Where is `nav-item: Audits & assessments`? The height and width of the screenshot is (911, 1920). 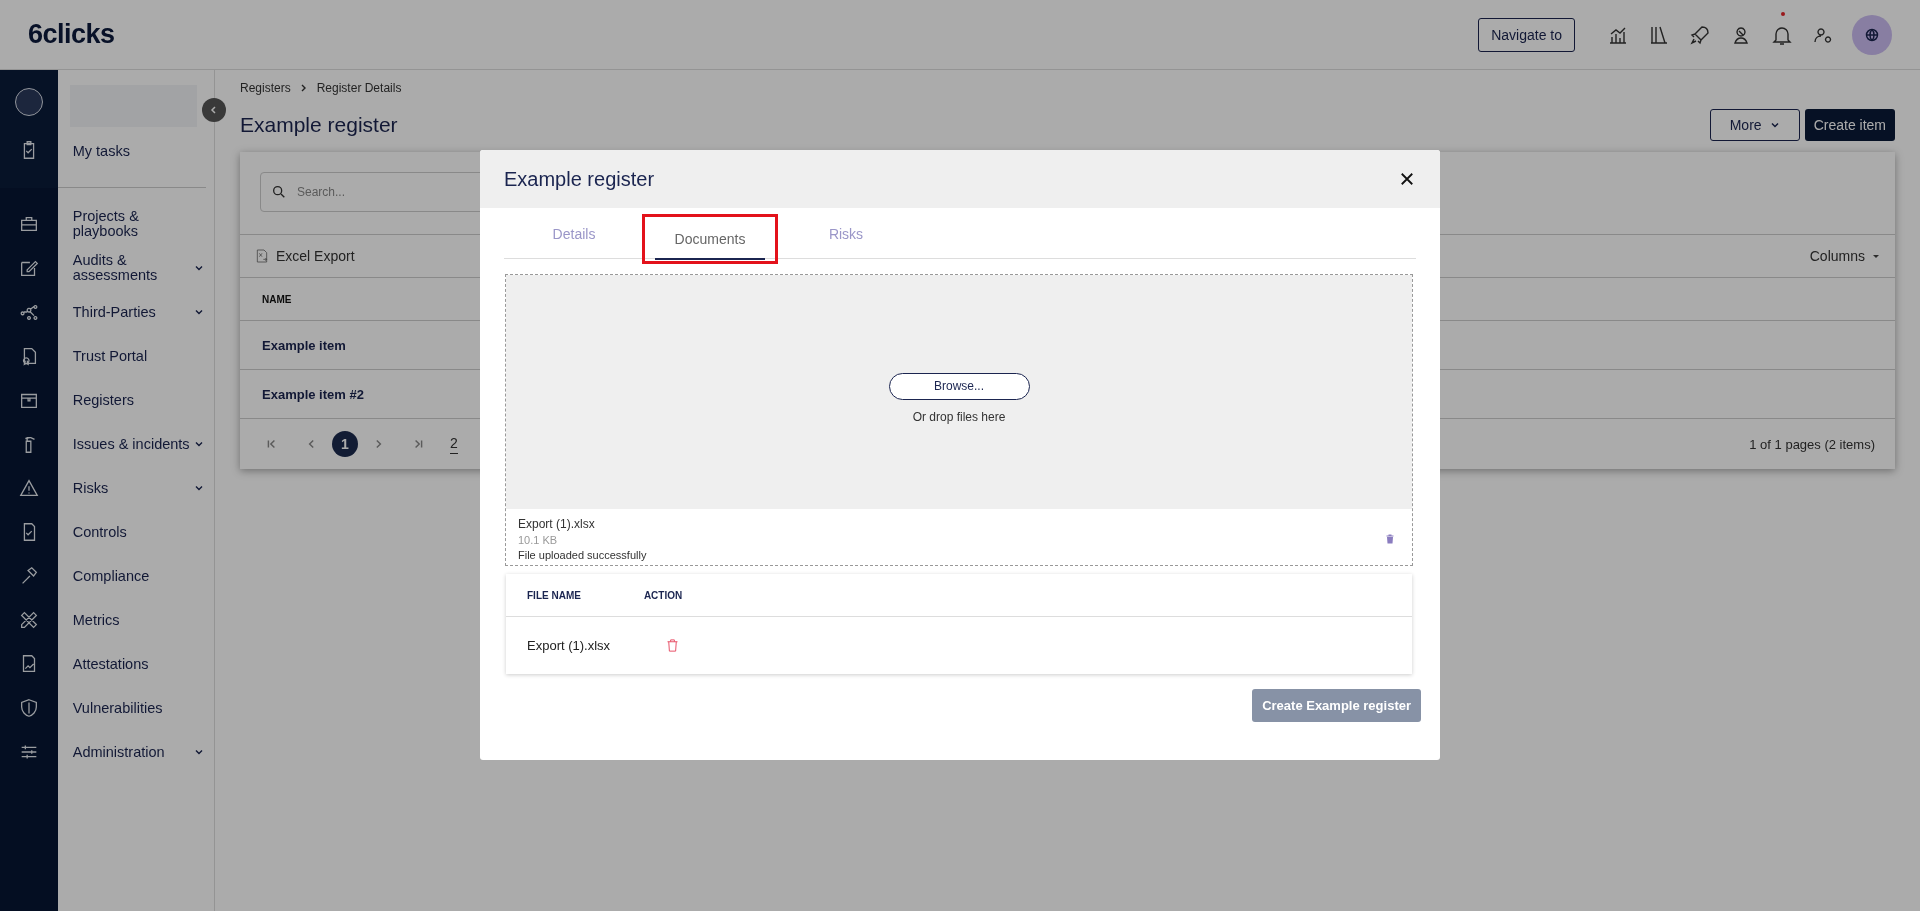 nav-item: Audits & assessments is located at coordinates (133, 268).